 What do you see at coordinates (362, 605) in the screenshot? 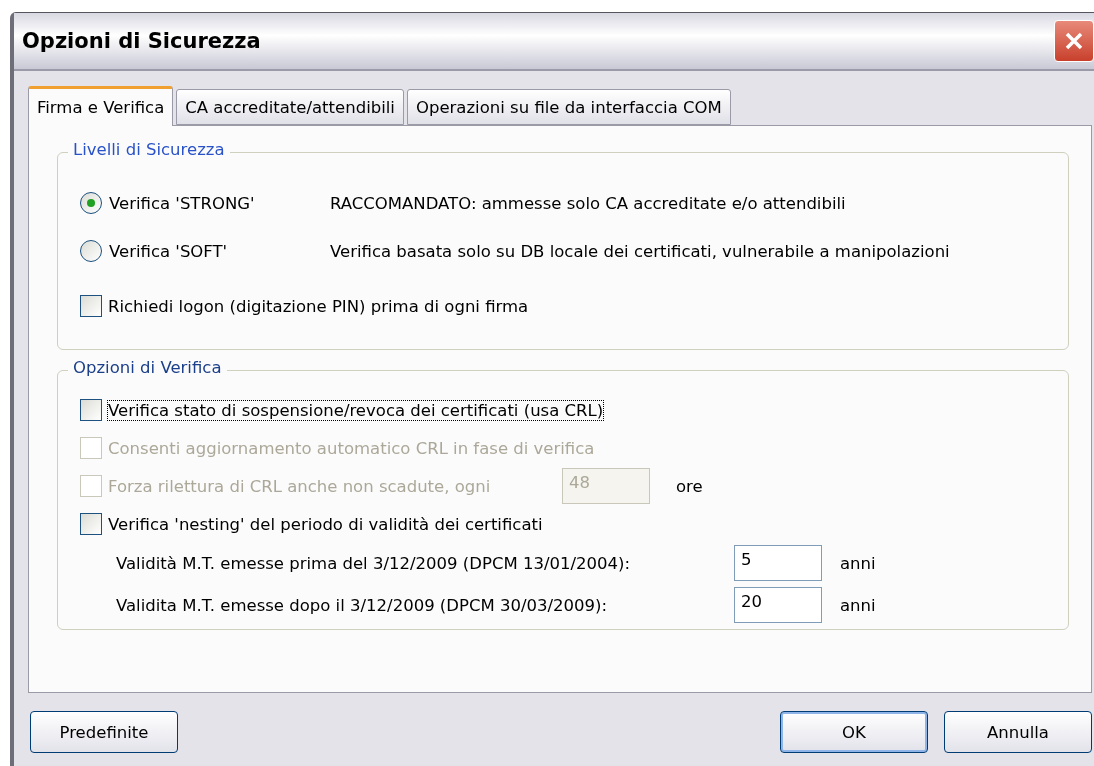
I see `field-label: Validita M.T. emesse dopo il 3/12/2009 (DPCM 30/03/2009):` at bounding box center [362, 605].